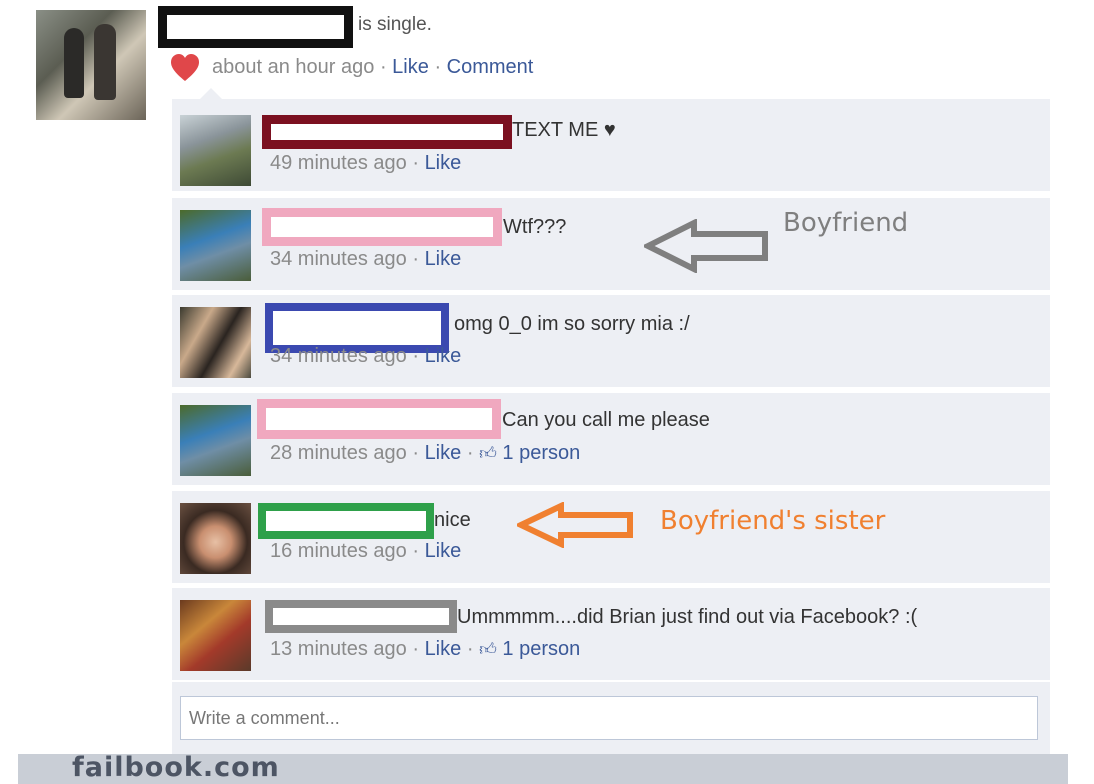 This screenshot has width=1094, height=784. What do you see at coordinates (773, 521) in the screenshot?
I see `sister-label: Boyfriend's sister` at bounding box center [773, 521].